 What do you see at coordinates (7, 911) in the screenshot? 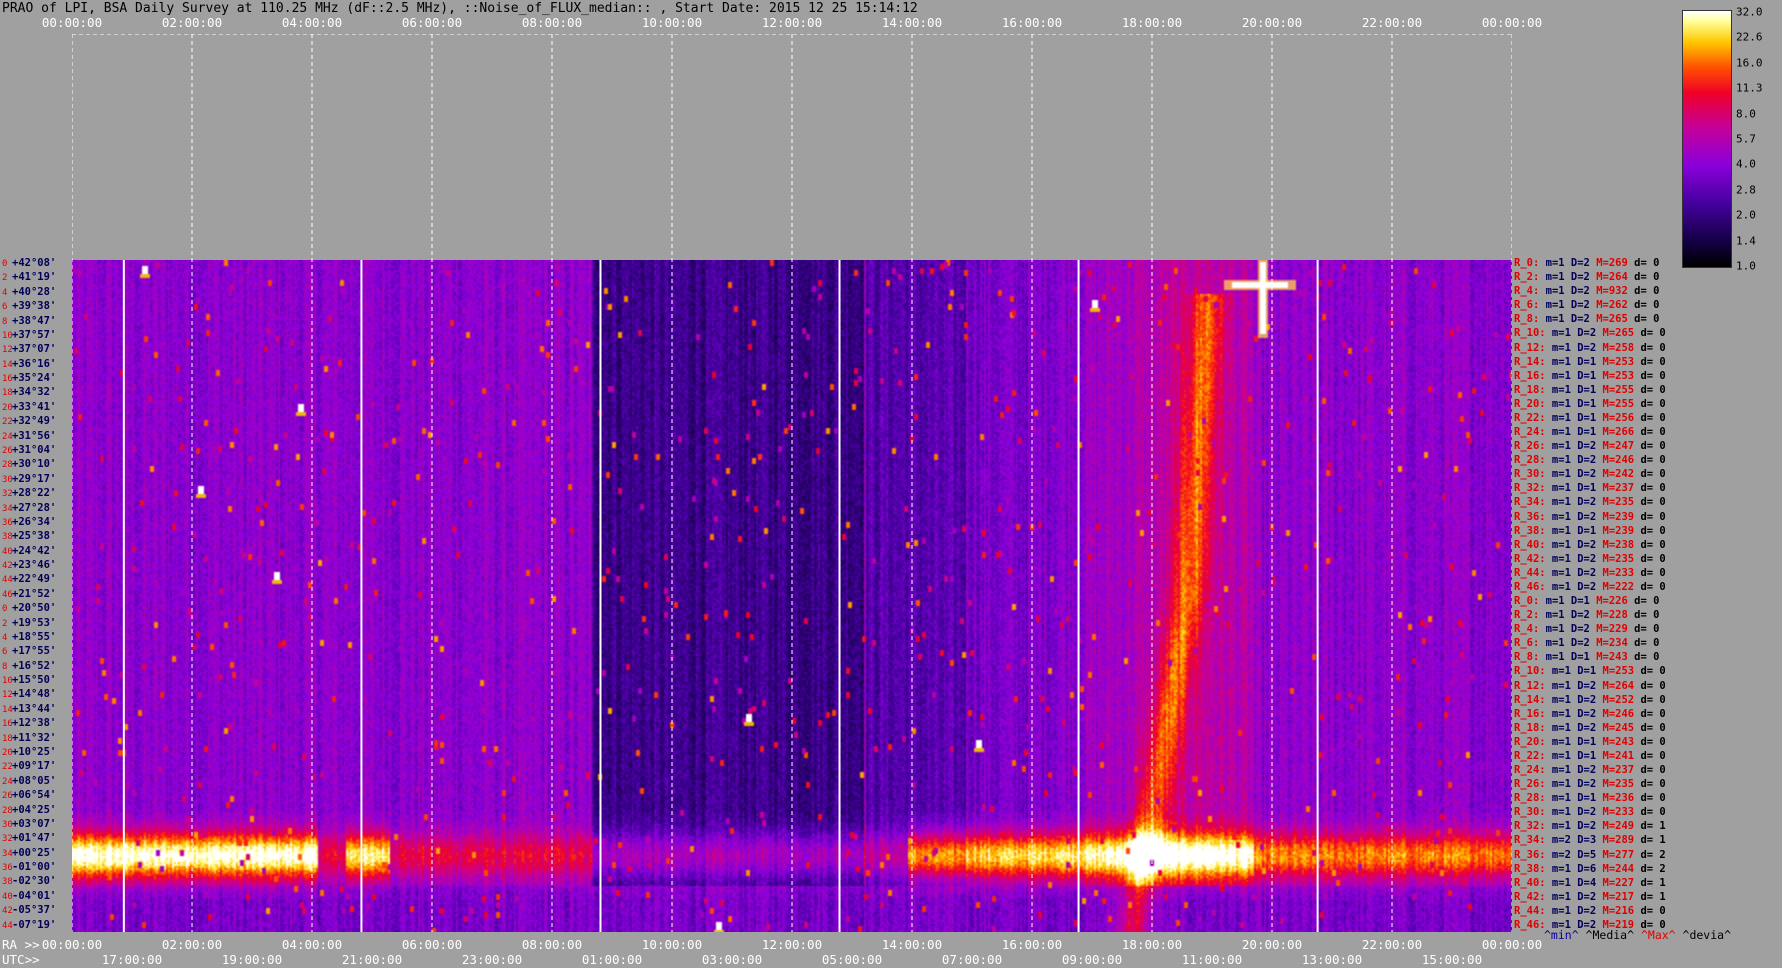
I see `dec-index: 42` at bounding box center [7, 911].